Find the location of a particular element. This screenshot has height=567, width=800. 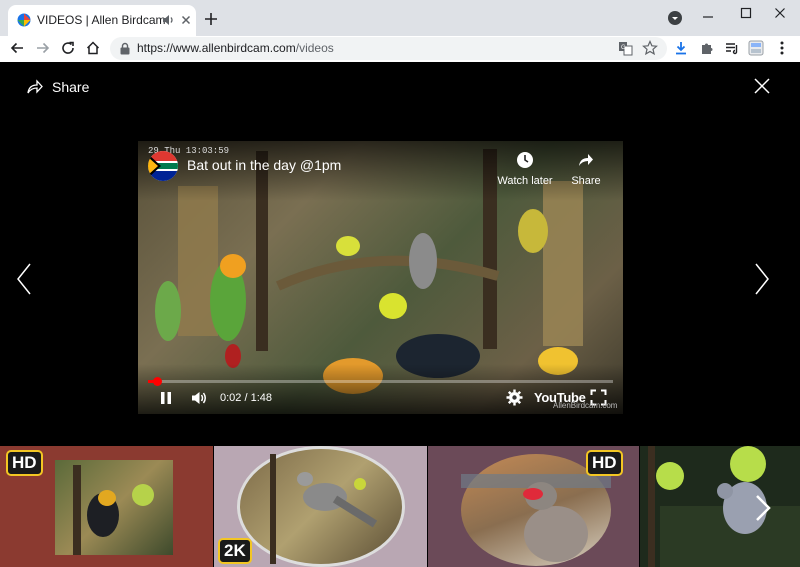

quality-badge: 2K is located at coordinates (235, 551).